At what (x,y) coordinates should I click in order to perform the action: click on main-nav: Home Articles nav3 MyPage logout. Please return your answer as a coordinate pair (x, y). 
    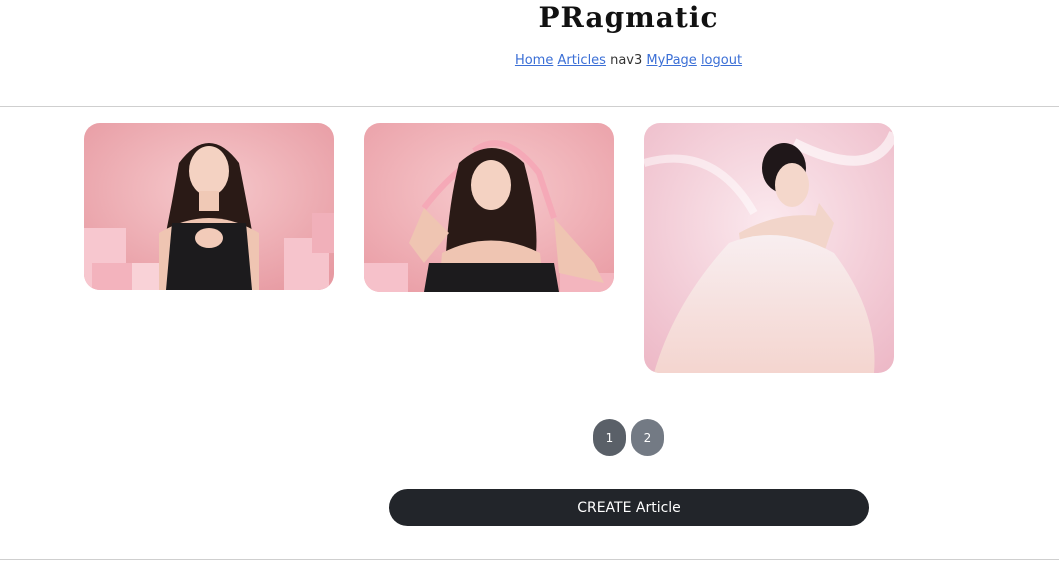
    Looking at the image, I should click on (529, 60).